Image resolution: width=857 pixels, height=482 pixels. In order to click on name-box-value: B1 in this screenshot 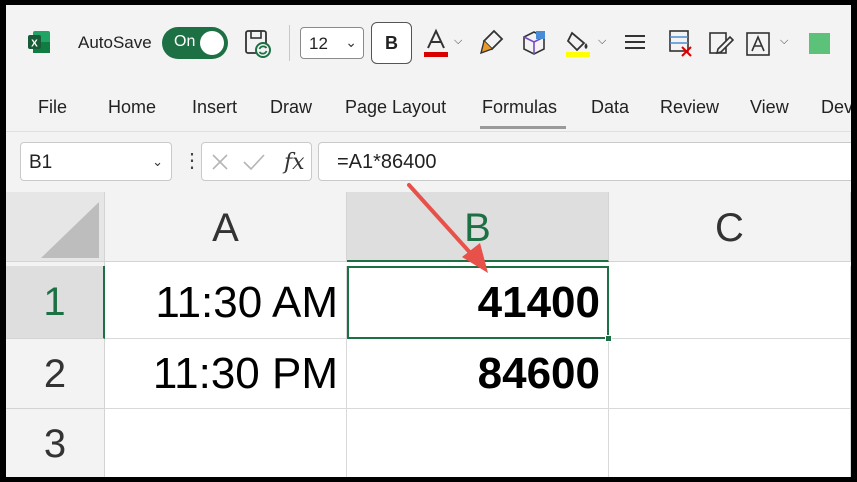, I will do `click(41, 162)`.